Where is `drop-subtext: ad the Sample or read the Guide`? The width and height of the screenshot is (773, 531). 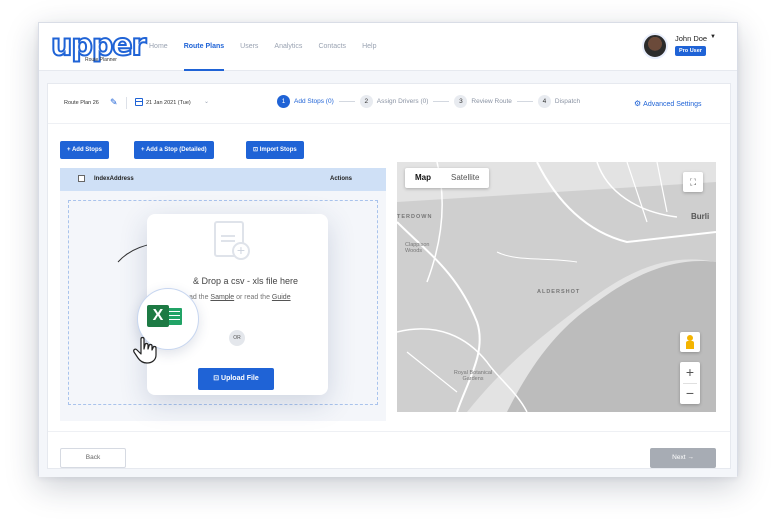
drop-subtext: ad the Sample or read the Guide is located at coordinates (240, 297).